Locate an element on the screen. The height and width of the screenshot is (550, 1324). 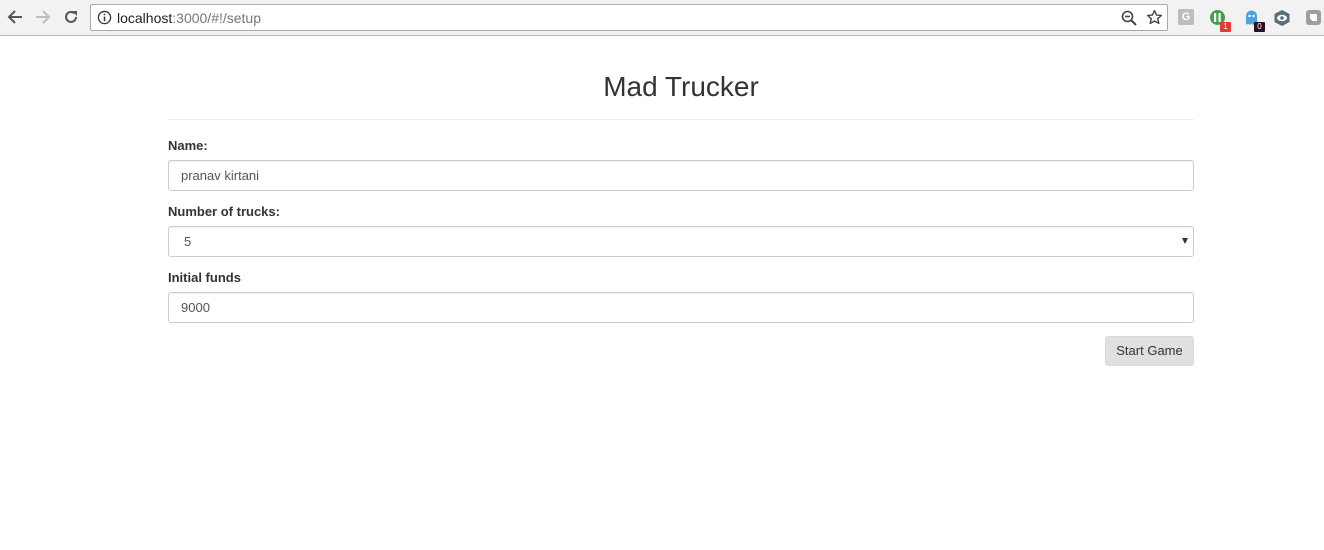
arrow-left-icon is located at coordinates (14, 17).